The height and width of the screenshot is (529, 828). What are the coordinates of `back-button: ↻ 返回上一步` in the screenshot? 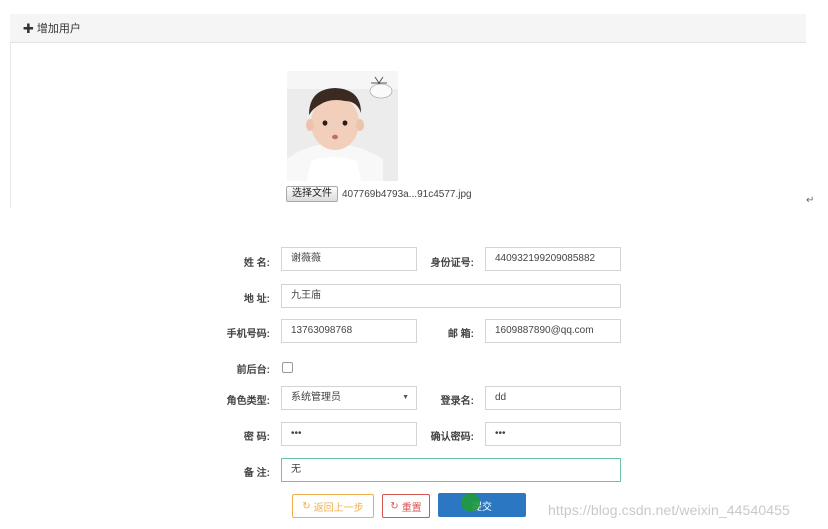 It's located at (333, 506).